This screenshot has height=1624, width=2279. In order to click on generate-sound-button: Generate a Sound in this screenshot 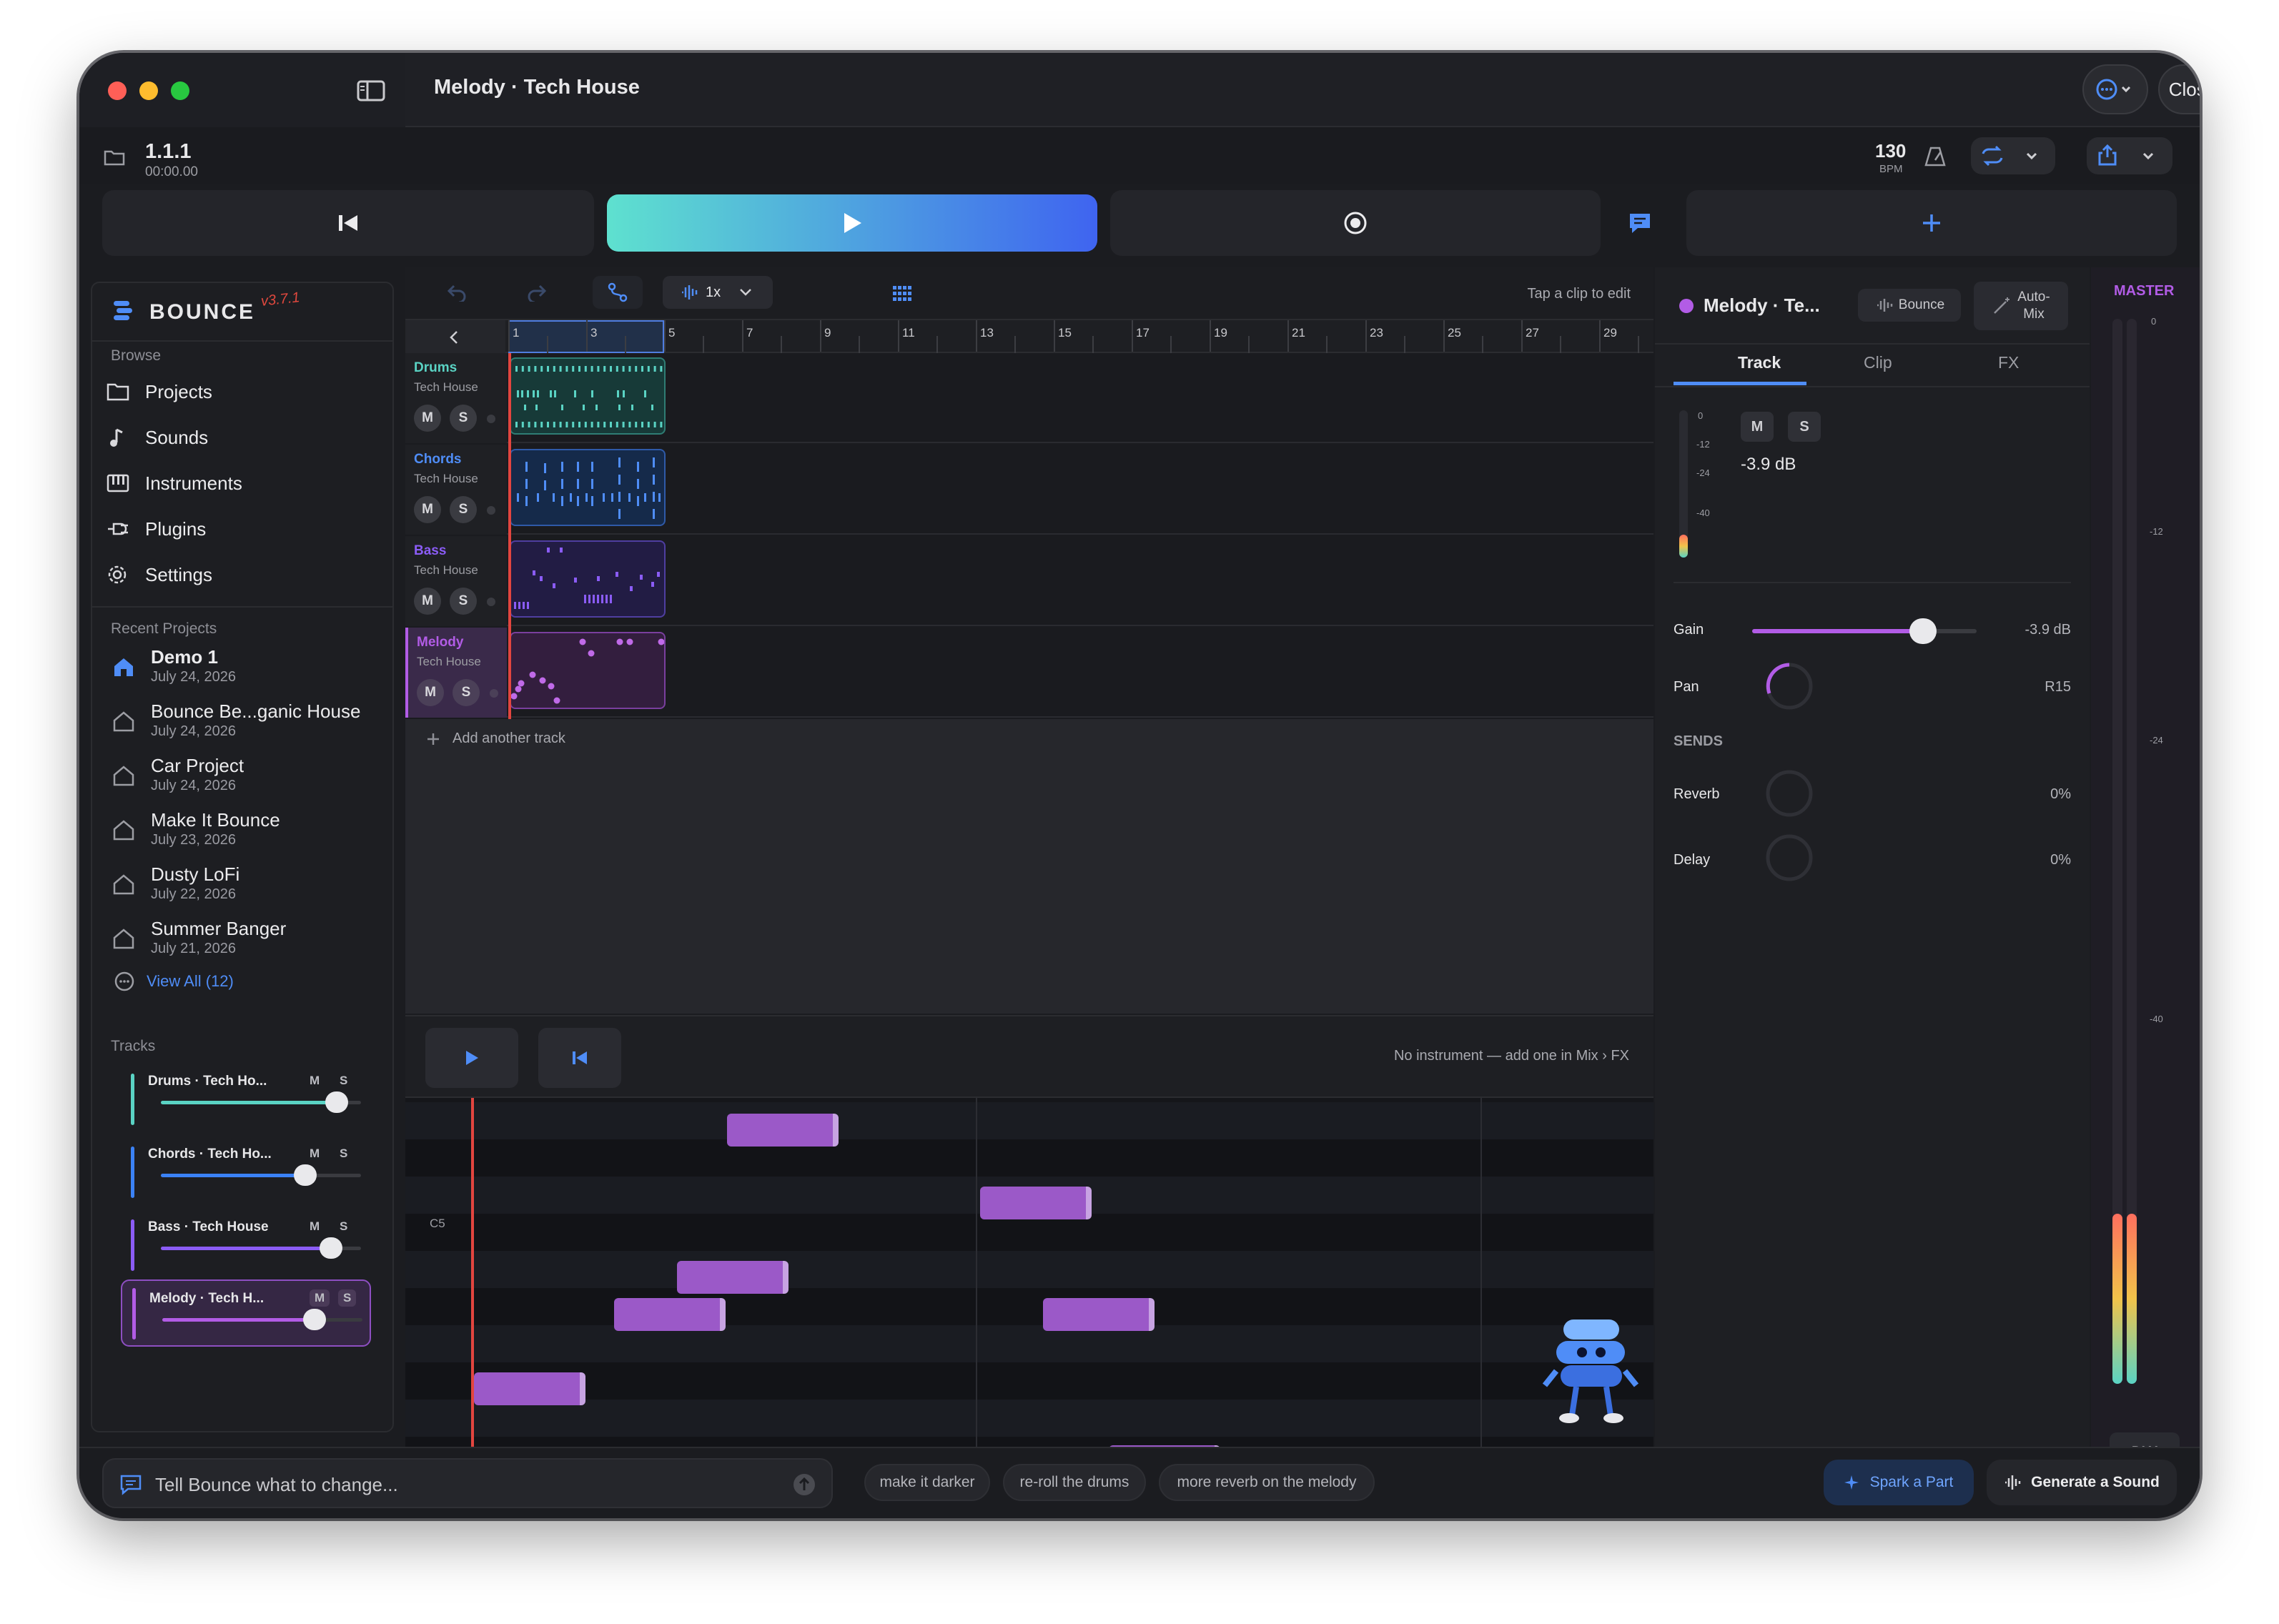, I will do `click(2082, 1482)`.